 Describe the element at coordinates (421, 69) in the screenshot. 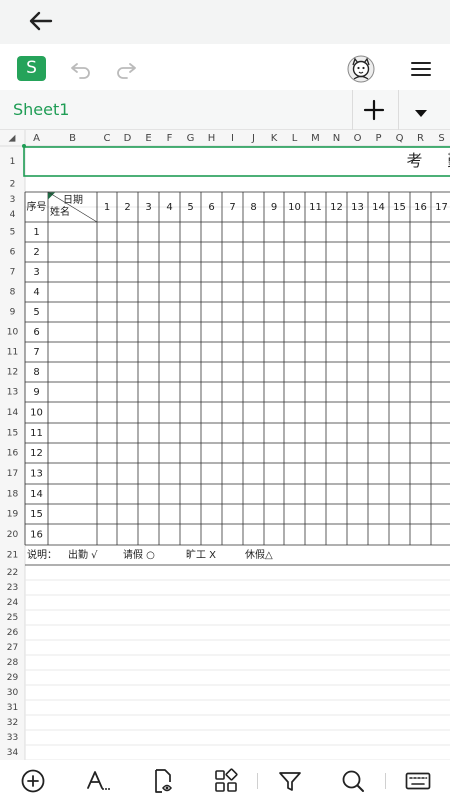

I see `menu-icon` at that location.